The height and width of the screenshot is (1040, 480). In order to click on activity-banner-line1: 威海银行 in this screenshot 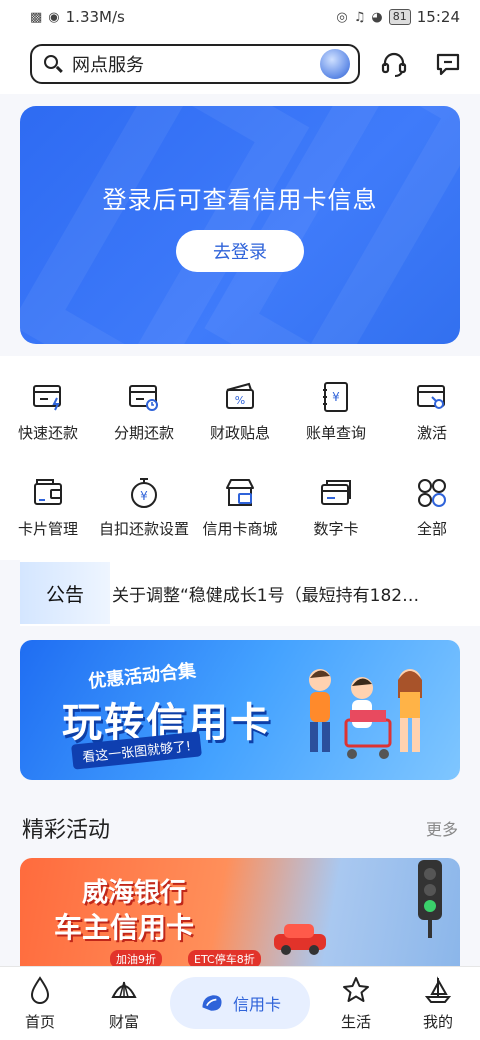, I will do `click(134, 893)`.